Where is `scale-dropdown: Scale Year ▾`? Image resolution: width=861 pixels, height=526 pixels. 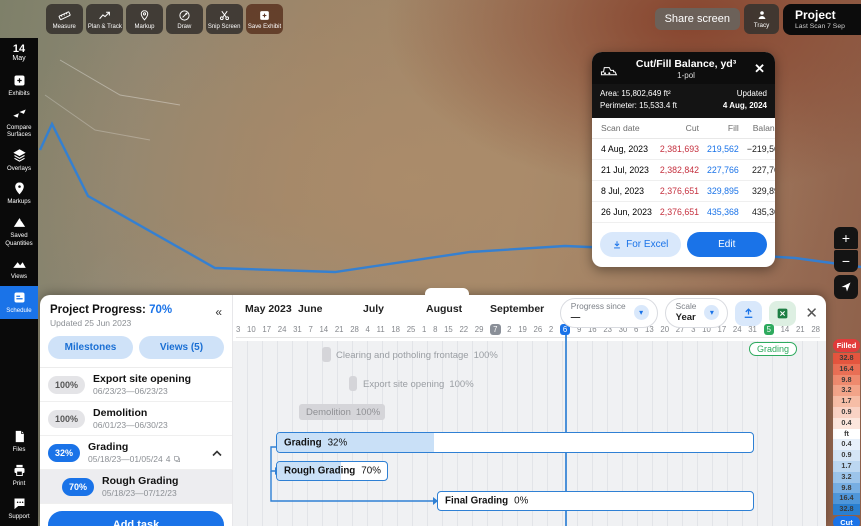
scale-dropdown: Scale Year ▾ is located at coordinates (696, 313).